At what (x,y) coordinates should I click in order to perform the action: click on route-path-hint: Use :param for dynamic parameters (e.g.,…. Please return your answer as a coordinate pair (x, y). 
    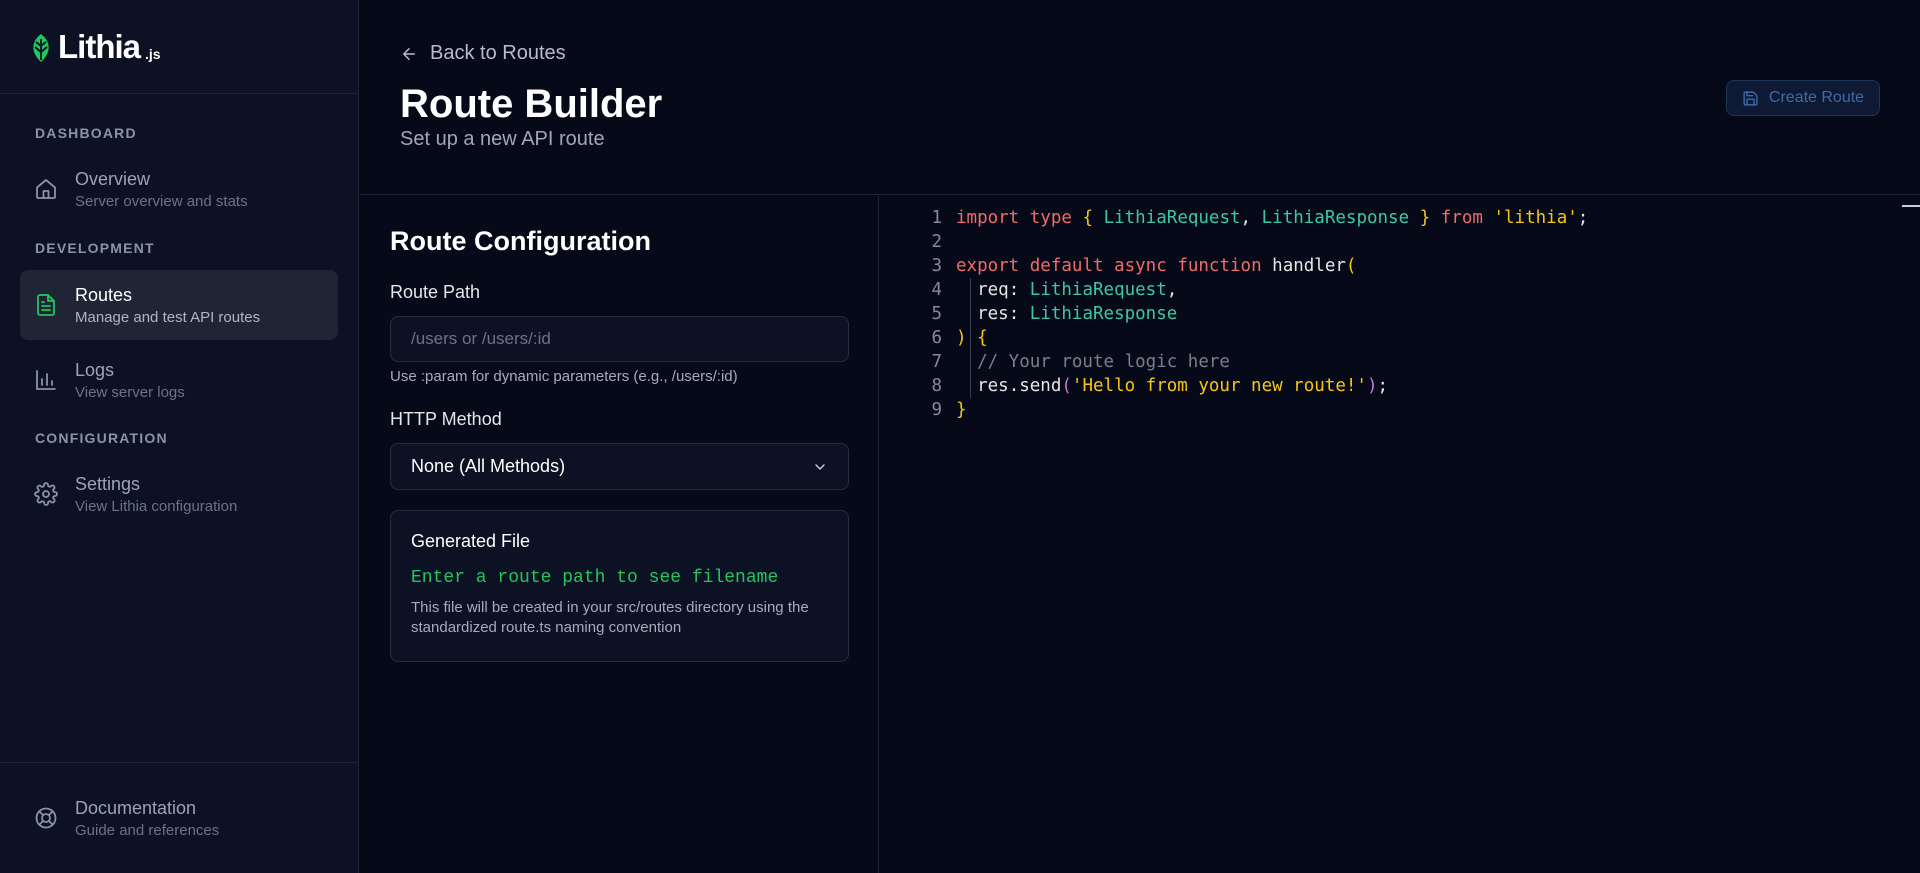
    Looking at the image, I should click on (564, 376).